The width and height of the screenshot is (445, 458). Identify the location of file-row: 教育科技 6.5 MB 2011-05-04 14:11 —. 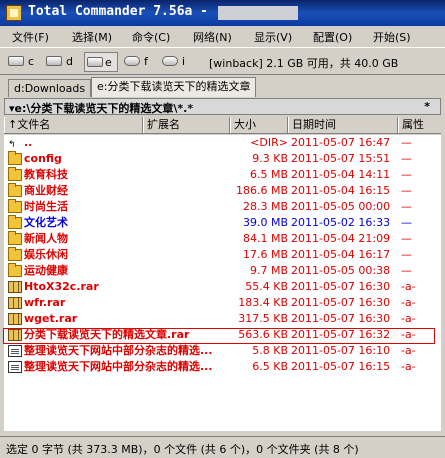
(222, 175).